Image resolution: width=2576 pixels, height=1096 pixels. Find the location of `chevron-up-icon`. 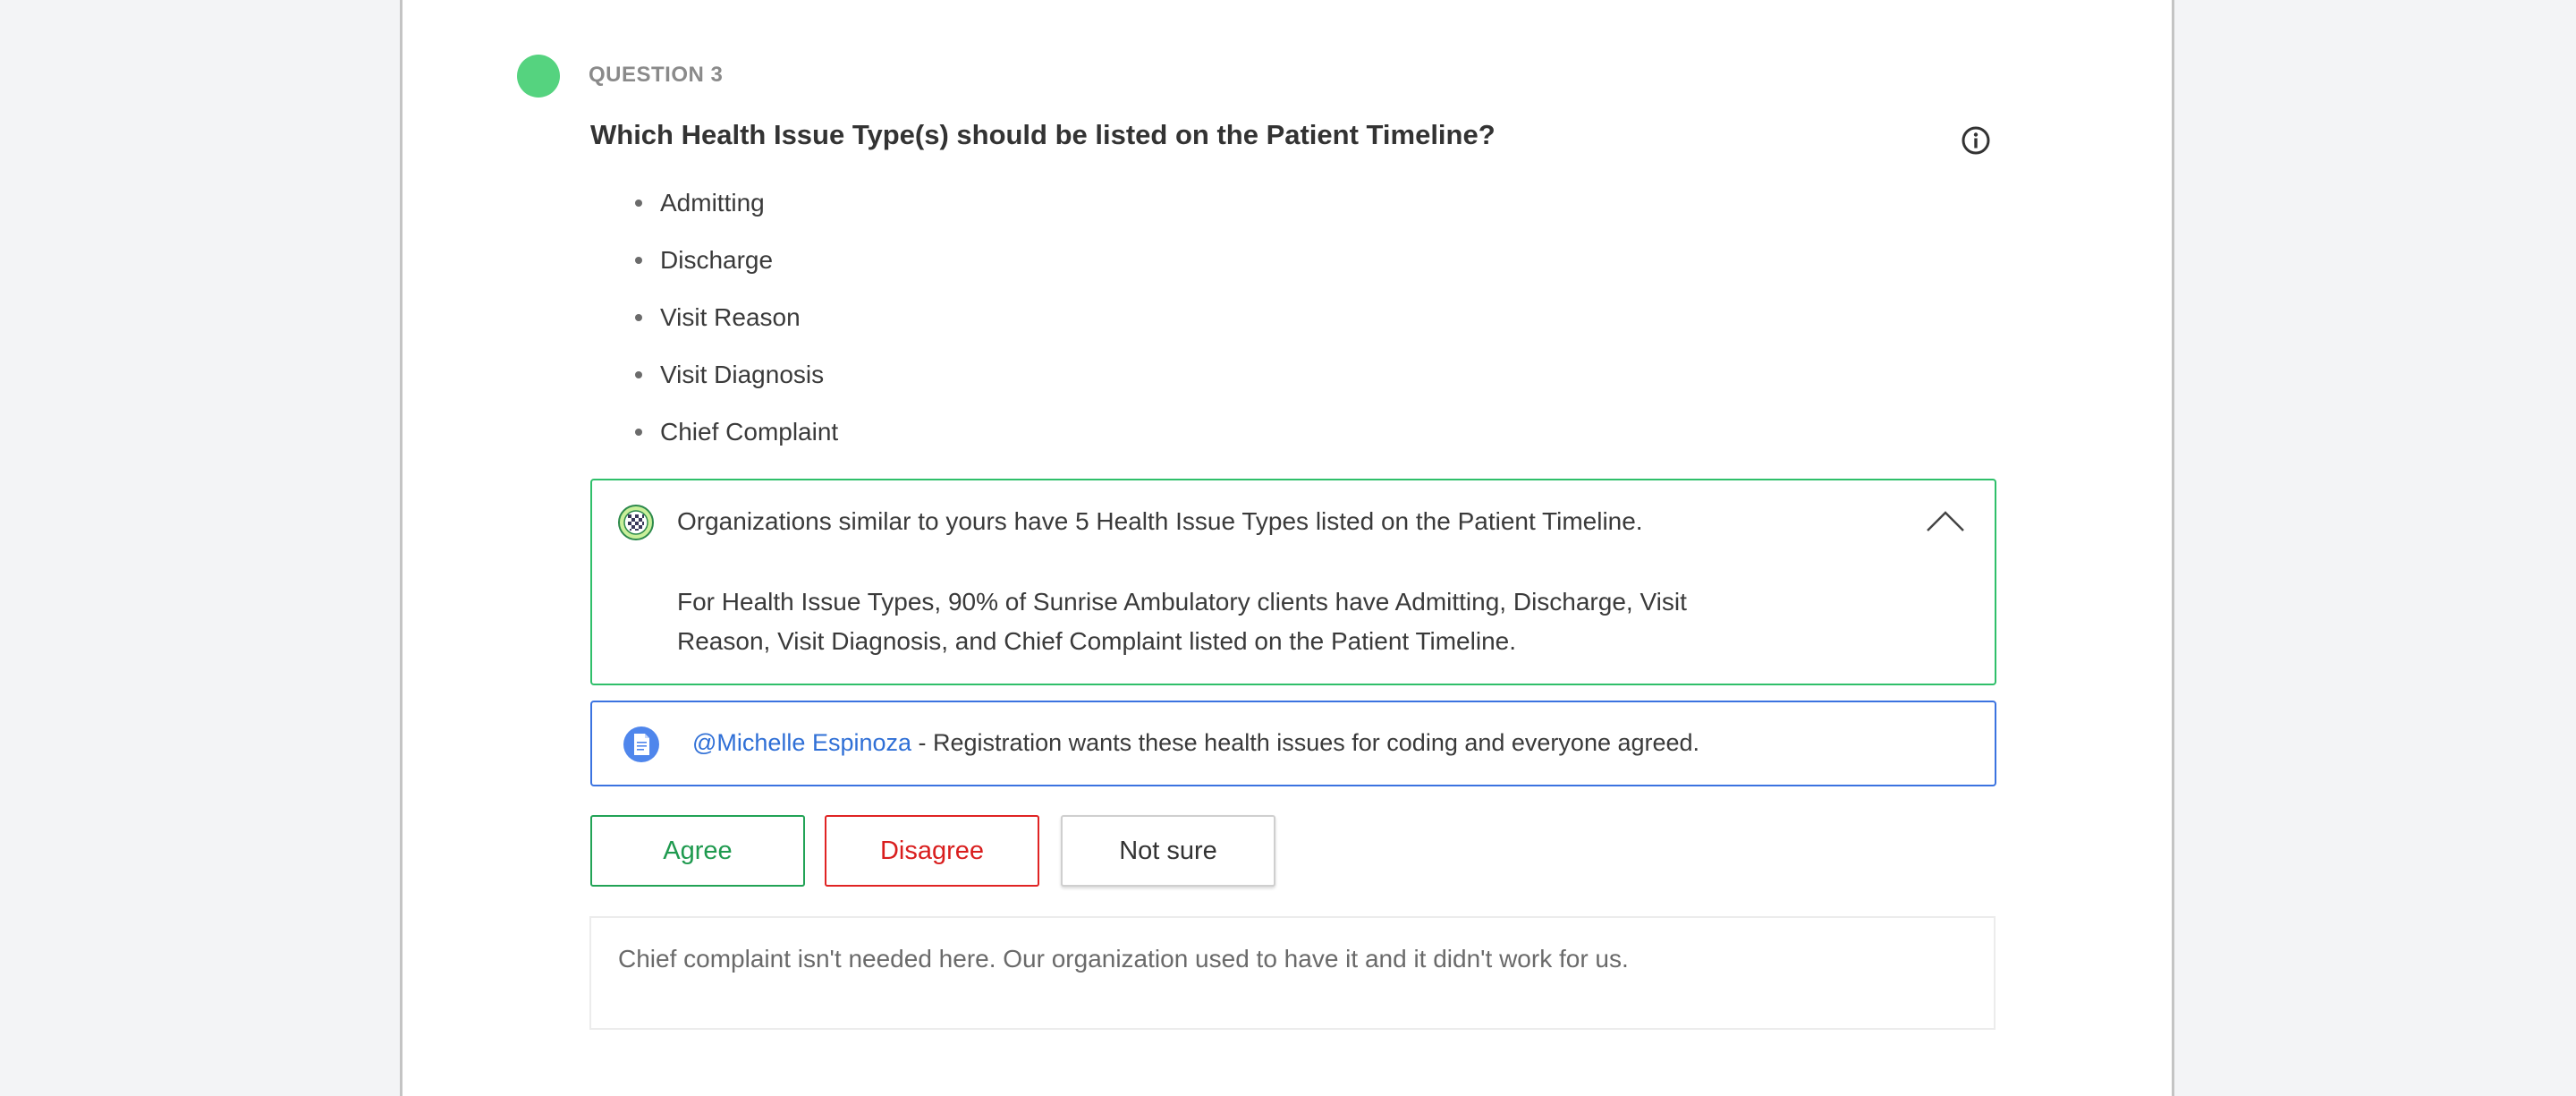

chevron-up-icon is located at coordinates (1945, 520).